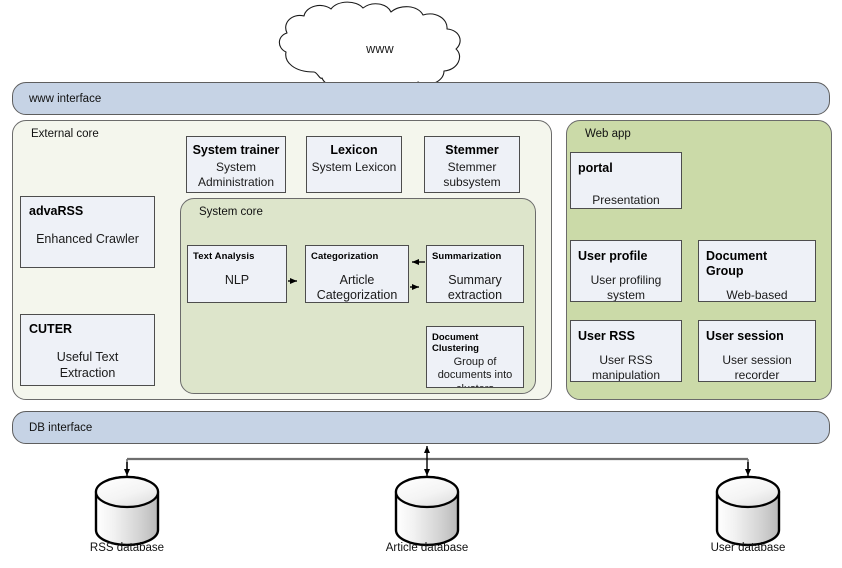  What do you see at coordinates (236, 174) in the screenshot?
I see `system-trainer-body: System Administration` at bounding box center [236, 174].